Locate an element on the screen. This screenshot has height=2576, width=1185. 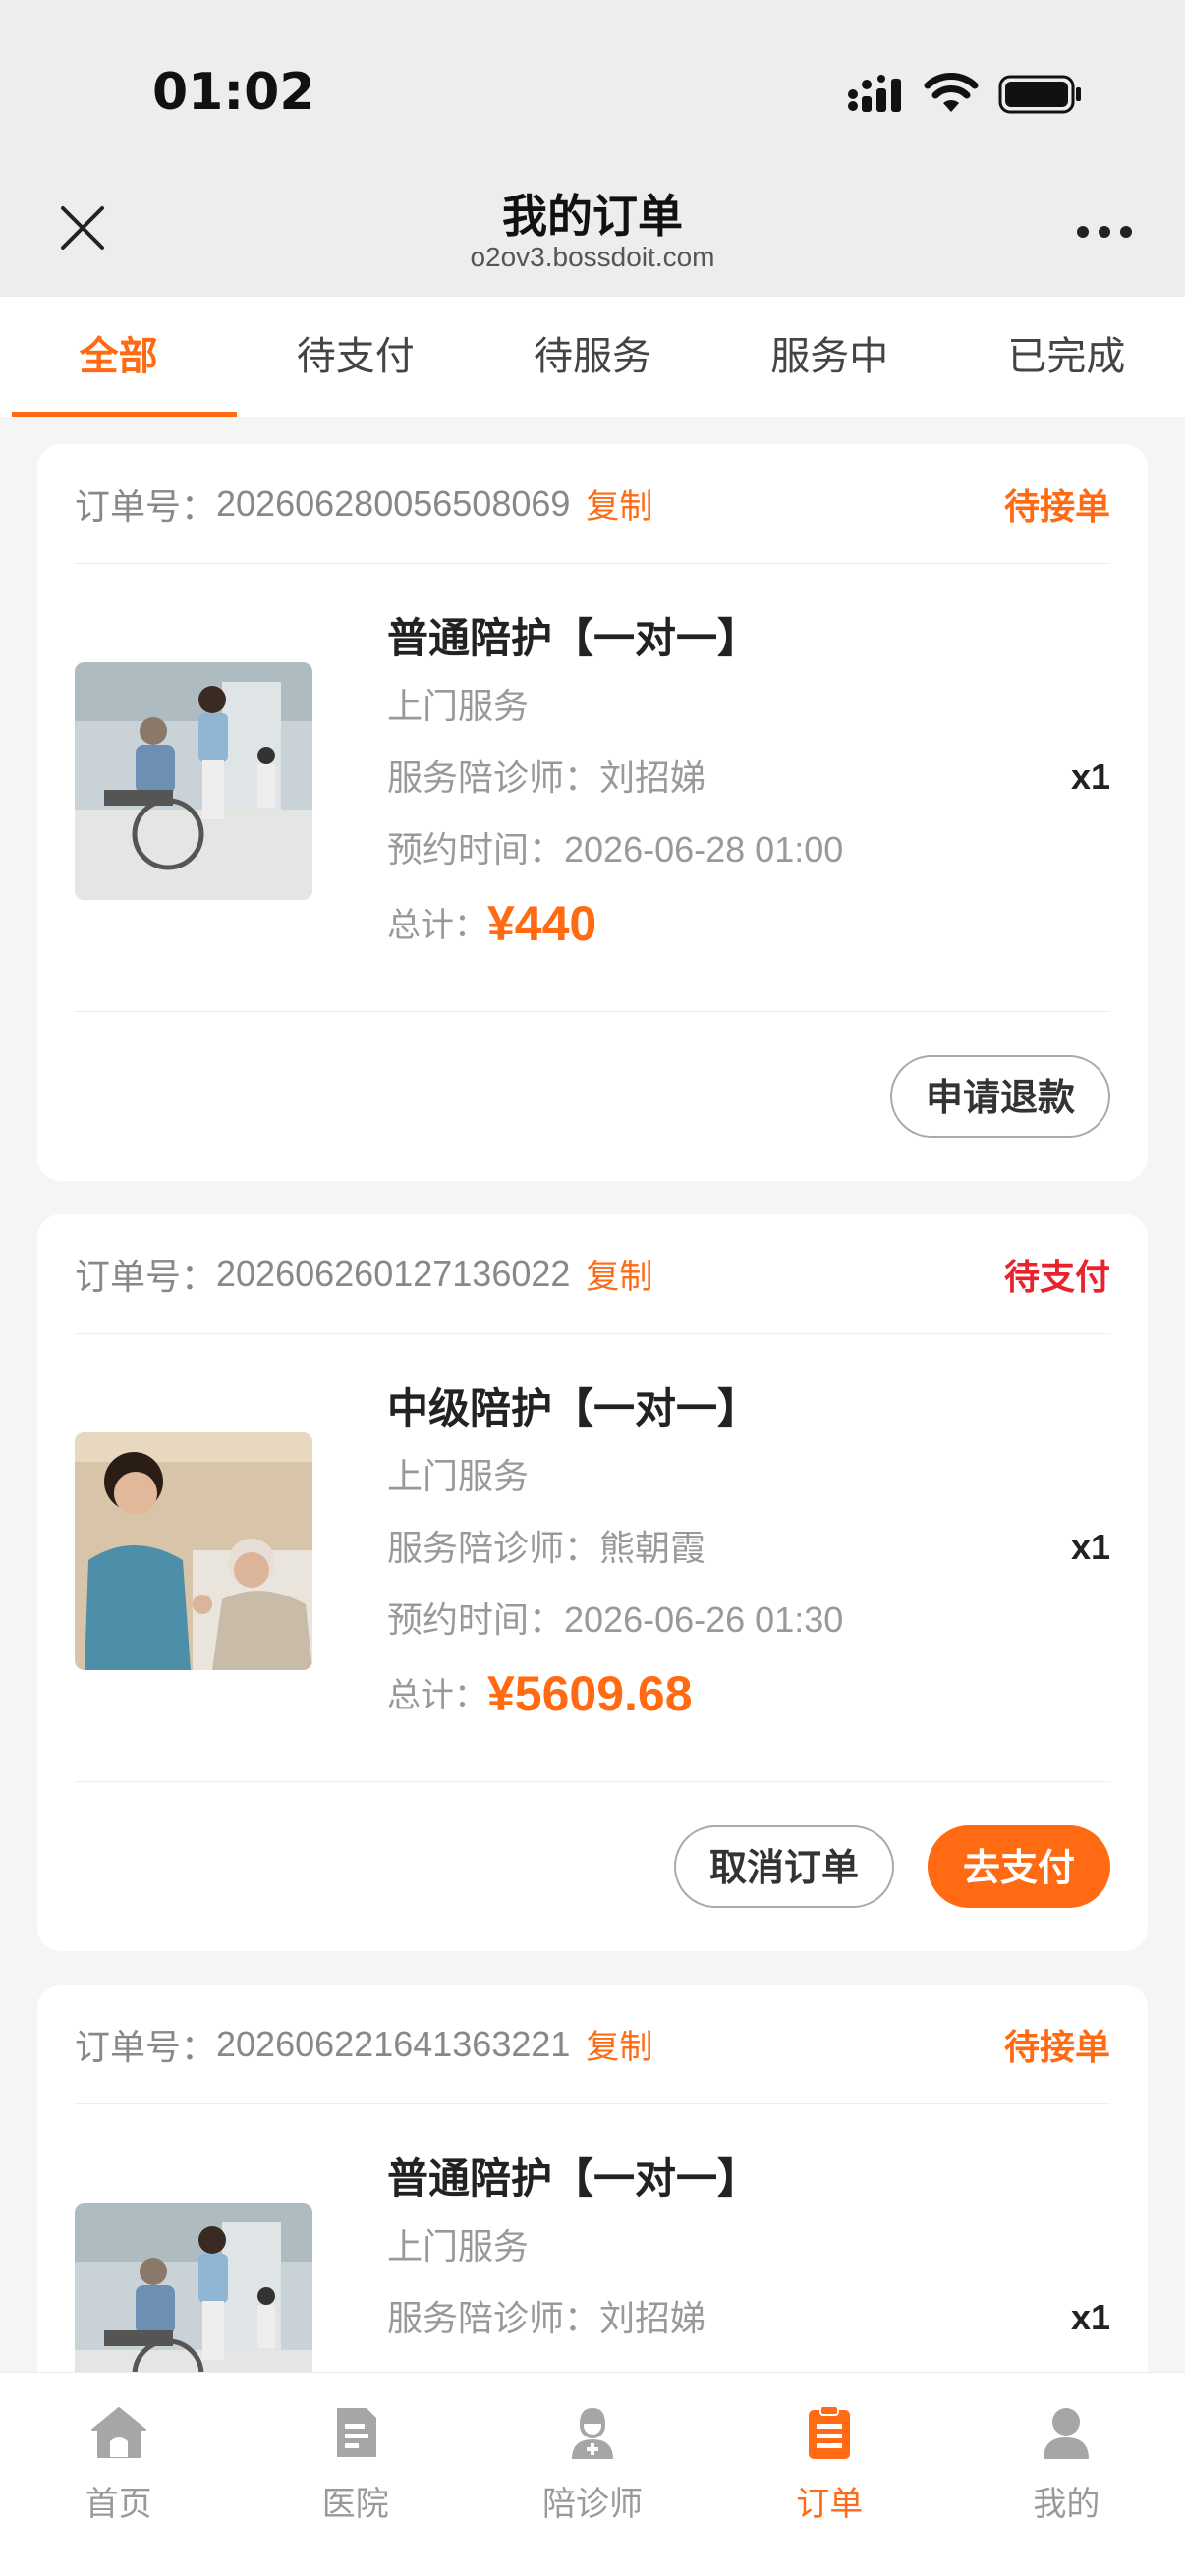
cancel-order-button: 取消订单 is located at coordinates (784, 1866).